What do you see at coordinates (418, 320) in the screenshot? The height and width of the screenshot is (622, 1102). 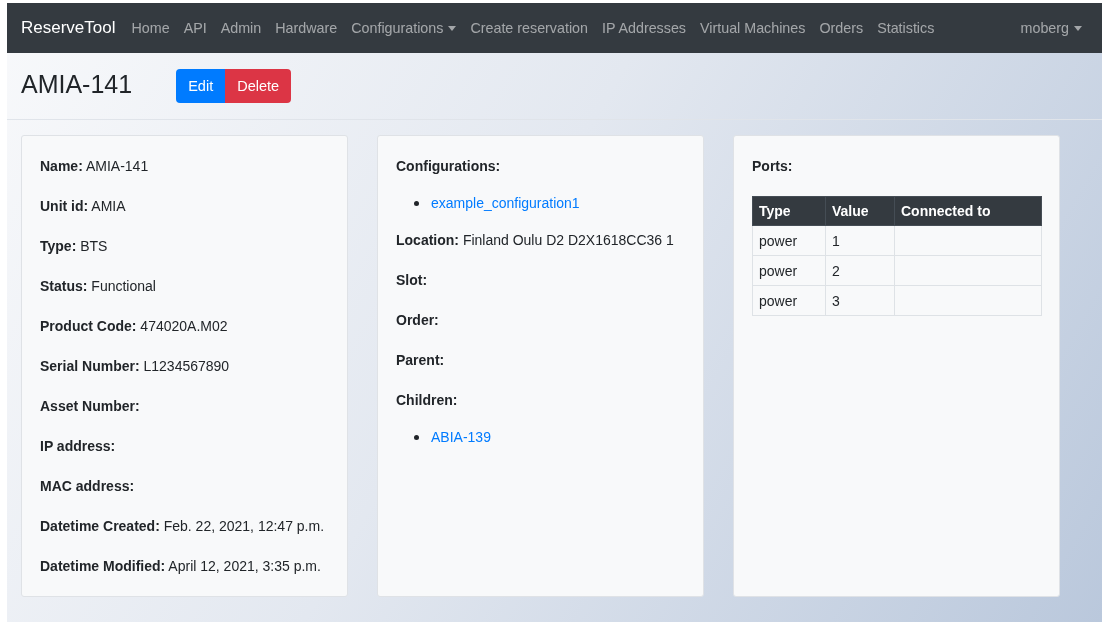 I see `field-text: Order:` at bounding box center [418, 320].